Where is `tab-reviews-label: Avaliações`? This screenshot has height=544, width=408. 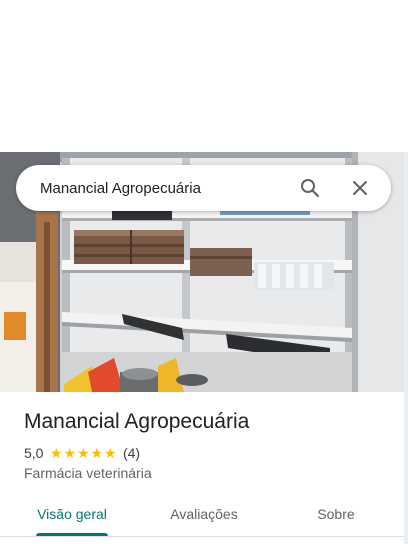 tab-reviews-label: Avaliações is located at coordinates (204, 514).